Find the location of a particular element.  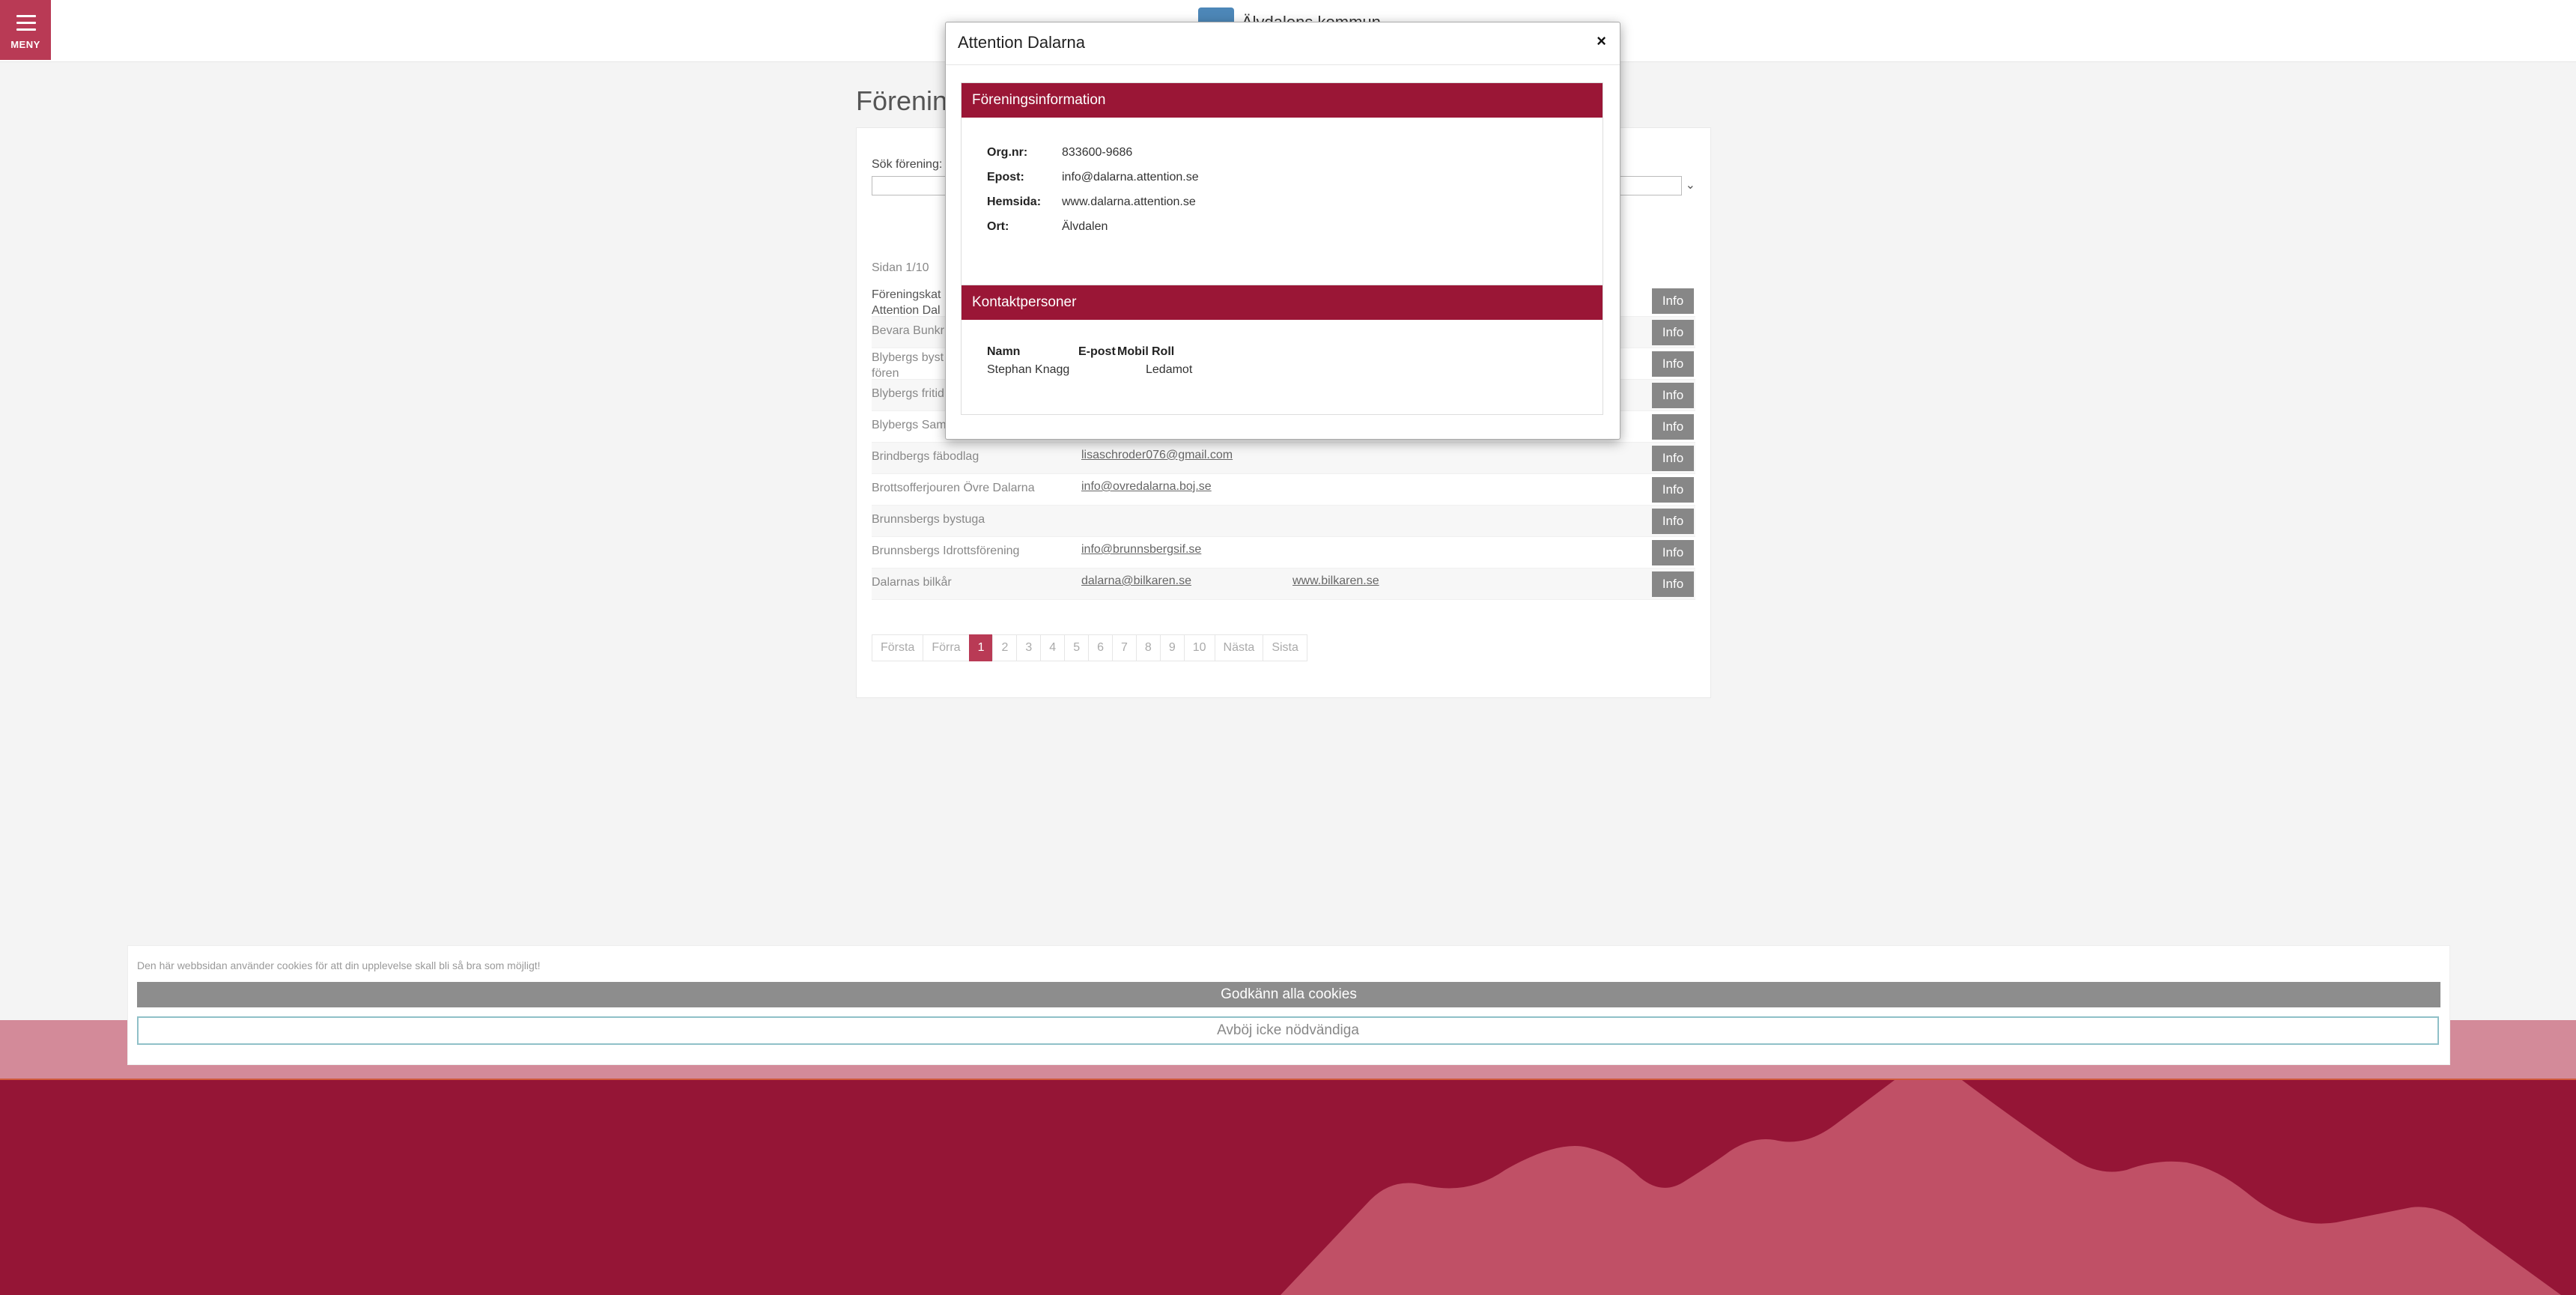

association-name: Dalarnas bilkår is located at coordinates (912, 582).